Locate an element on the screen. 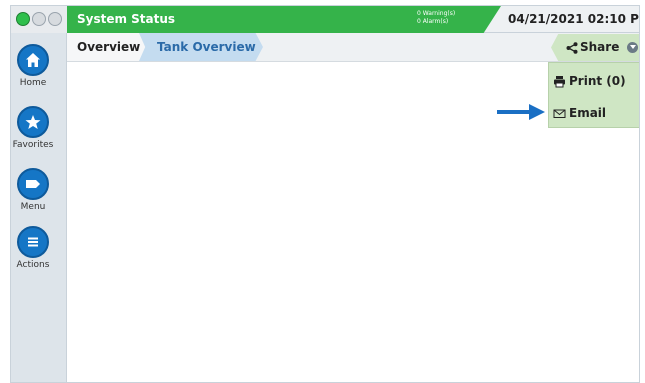 This screenshot has height=383, width=645. green-light-icon is located at coordinates (23, 19).